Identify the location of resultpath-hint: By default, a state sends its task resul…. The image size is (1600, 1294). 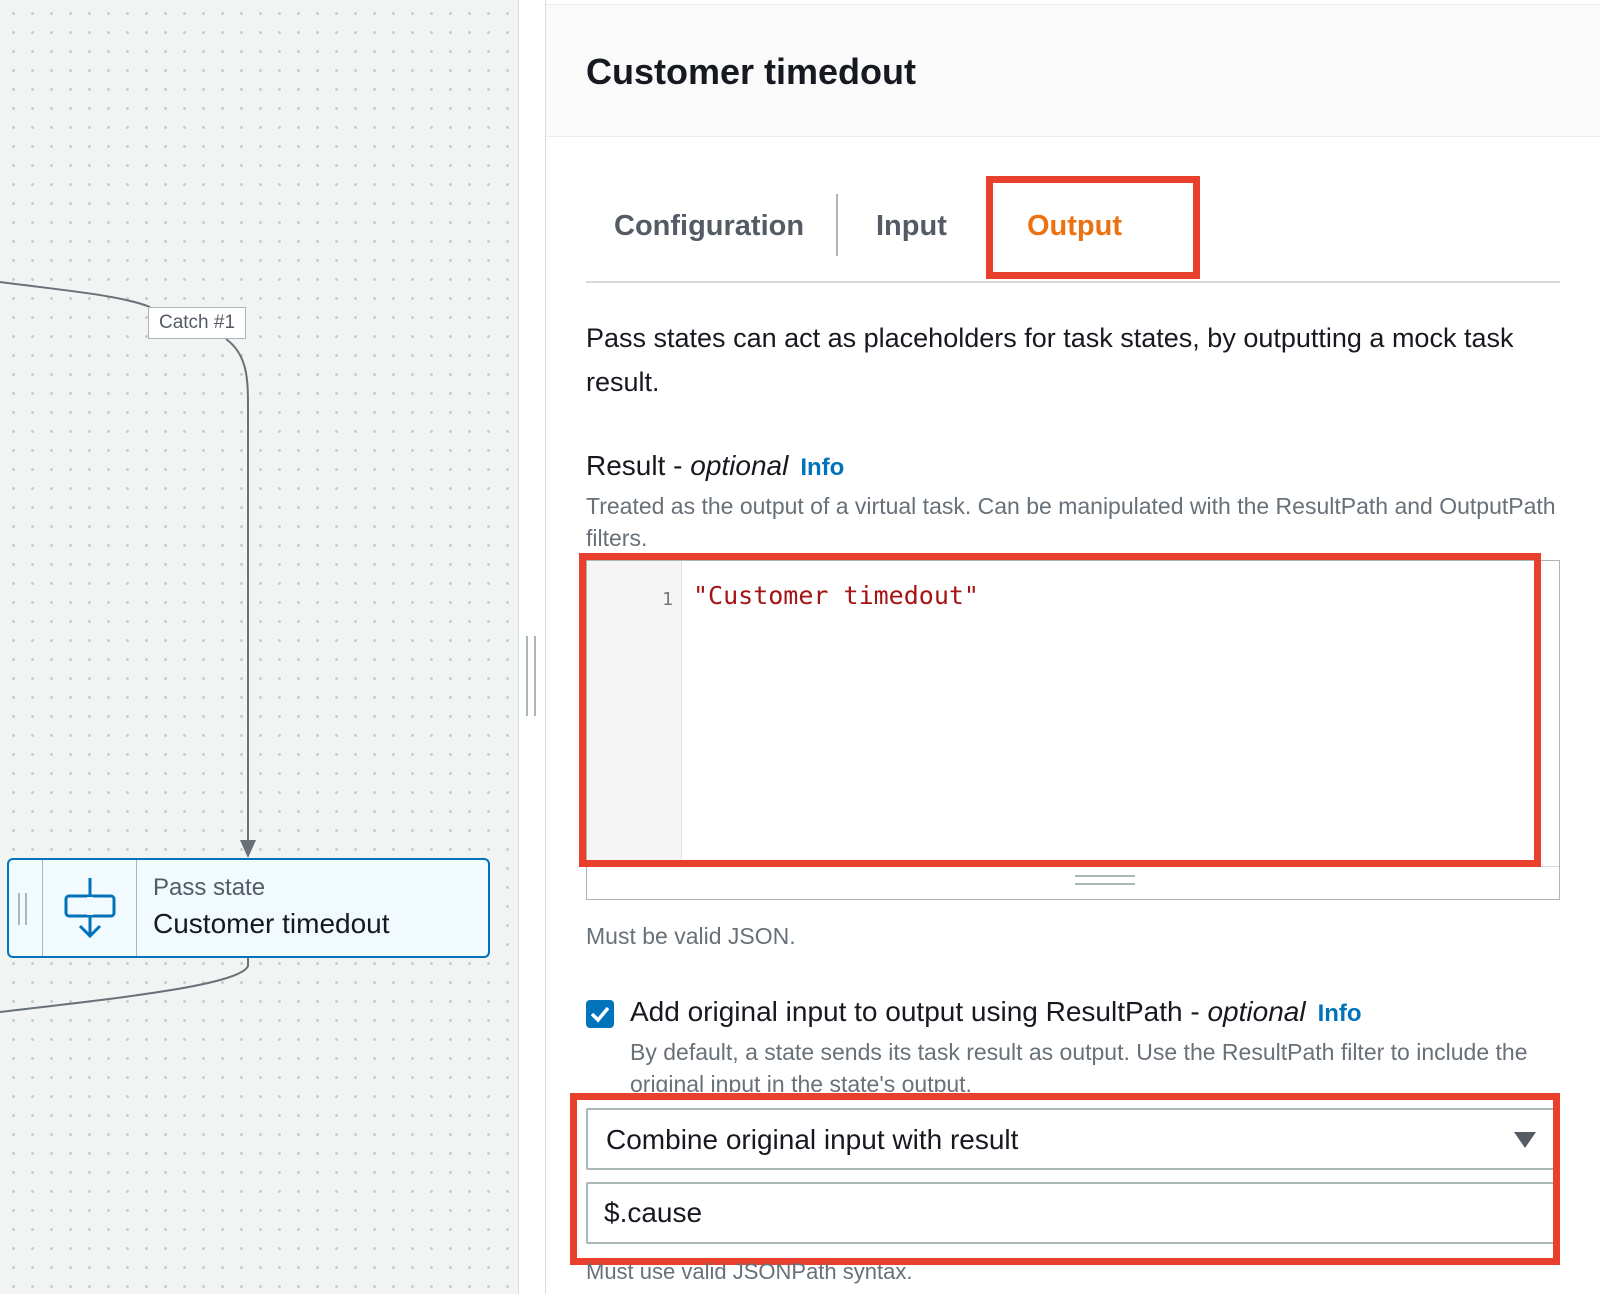
(1079, 1065).